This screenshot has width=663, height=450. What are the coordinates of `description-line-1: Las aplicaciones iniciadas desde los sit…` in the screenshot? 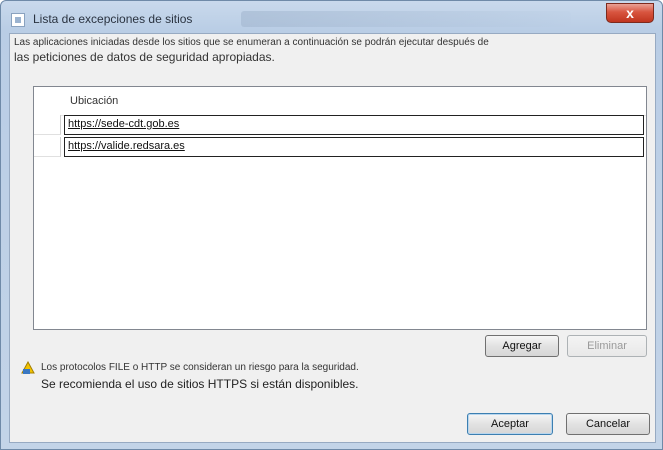 It's located at (251, 42).